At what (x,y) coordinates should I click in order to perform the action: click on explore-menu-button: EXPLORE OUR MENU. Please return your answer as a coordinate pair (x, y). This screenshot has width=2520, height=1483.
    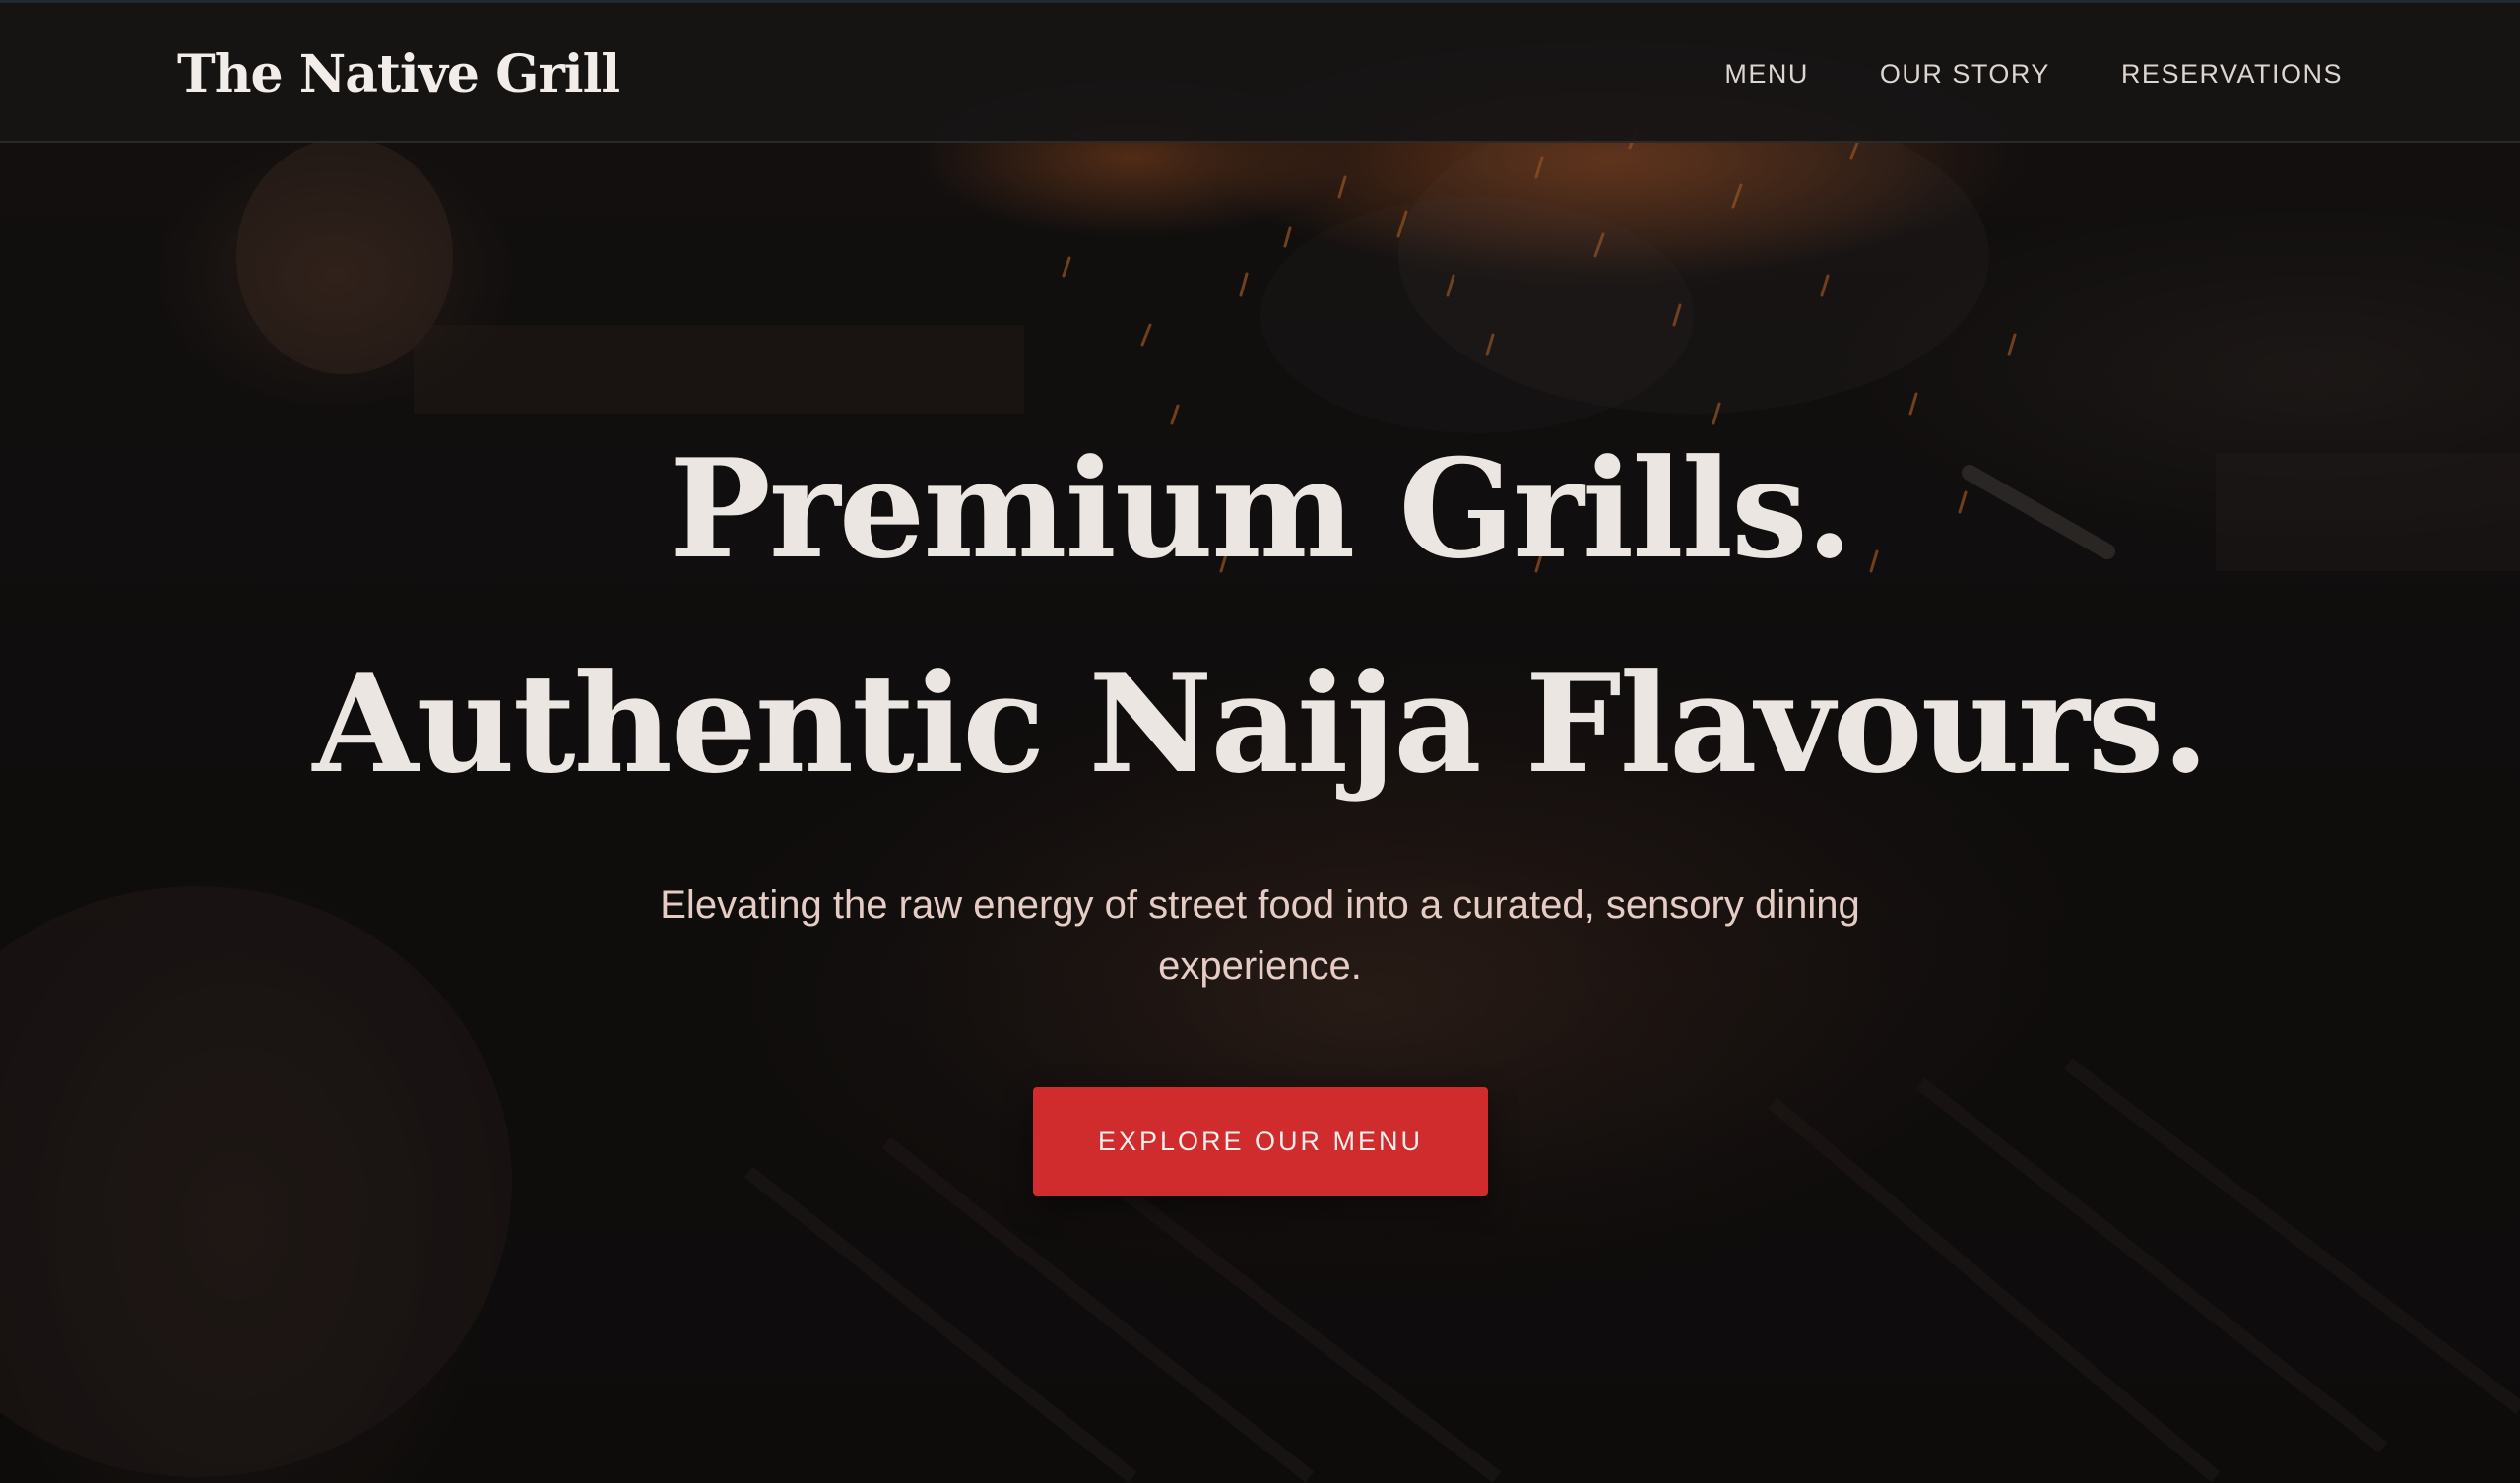
    Looking at the image, I should click on (1260, 1142).